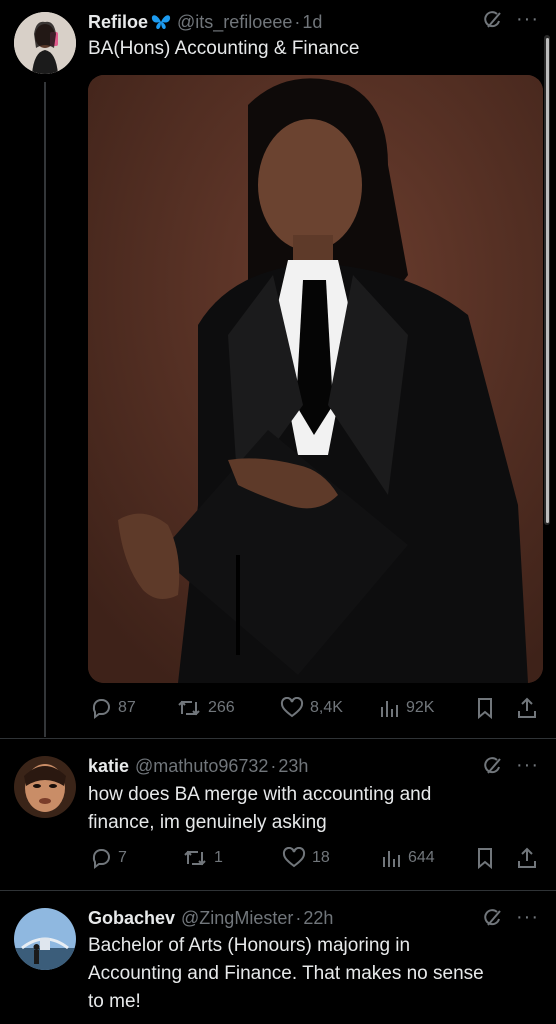 The image size is (556, 1024). What do you see at coordinates (161, 22) in the screenshot?
I see `butterfly-icon` at bounding box center [161, 22].